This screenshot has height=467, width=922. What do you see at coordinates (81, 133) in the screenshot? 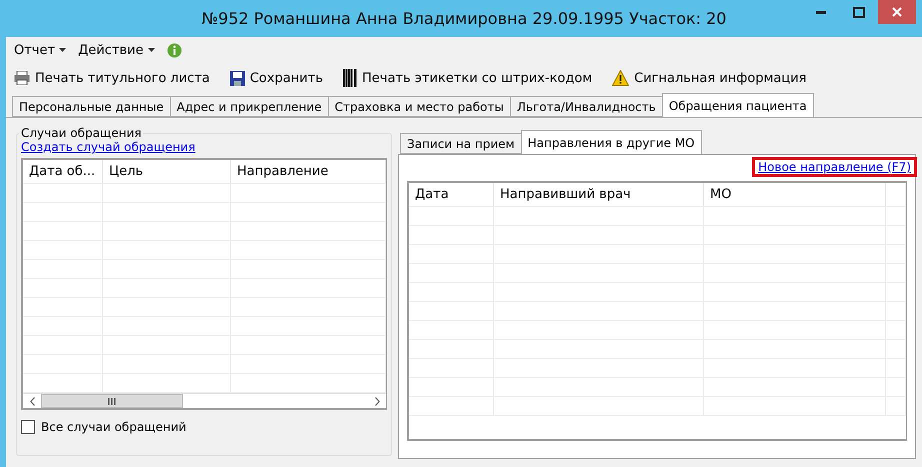
I see `group-title: Случаи обращения` at bounding box center [81, 133].